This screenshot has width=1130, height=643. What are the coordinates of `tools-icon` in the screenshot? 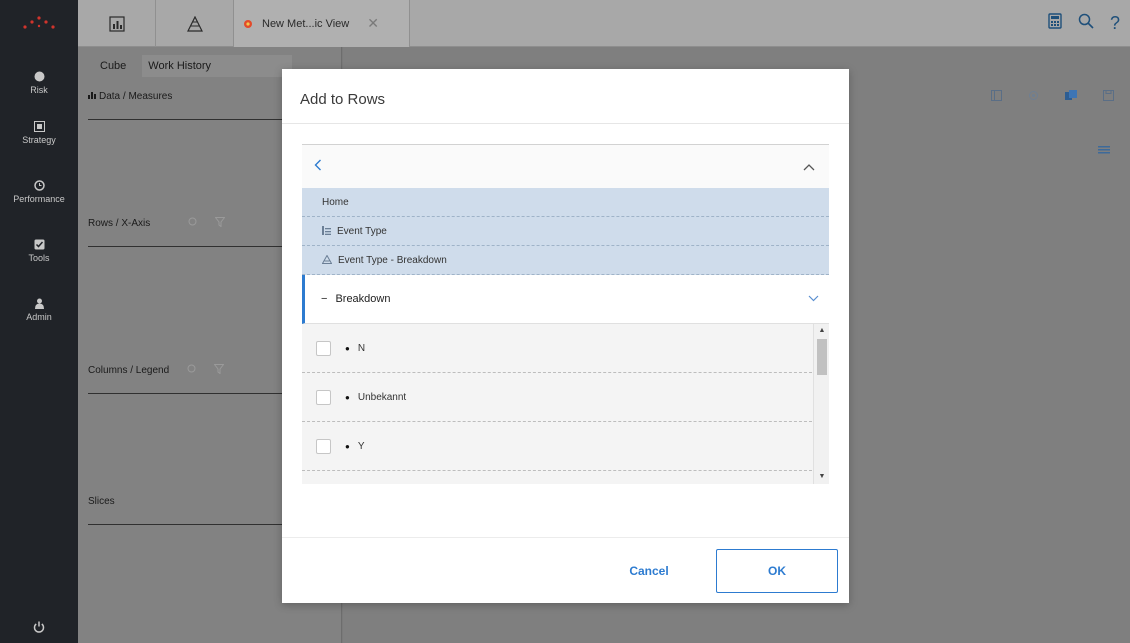 It's located at (39, 244).